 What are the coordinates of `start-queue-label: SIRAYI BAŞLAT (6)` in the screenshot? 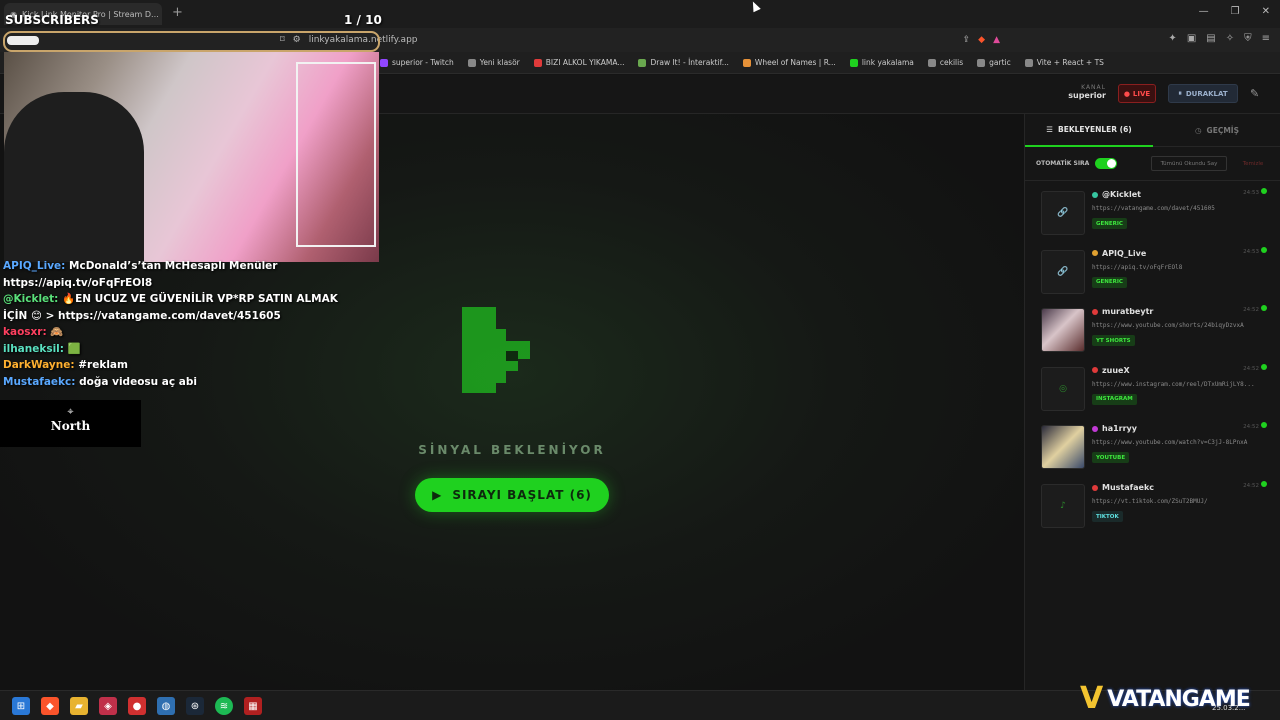 It's located at (522, 495).